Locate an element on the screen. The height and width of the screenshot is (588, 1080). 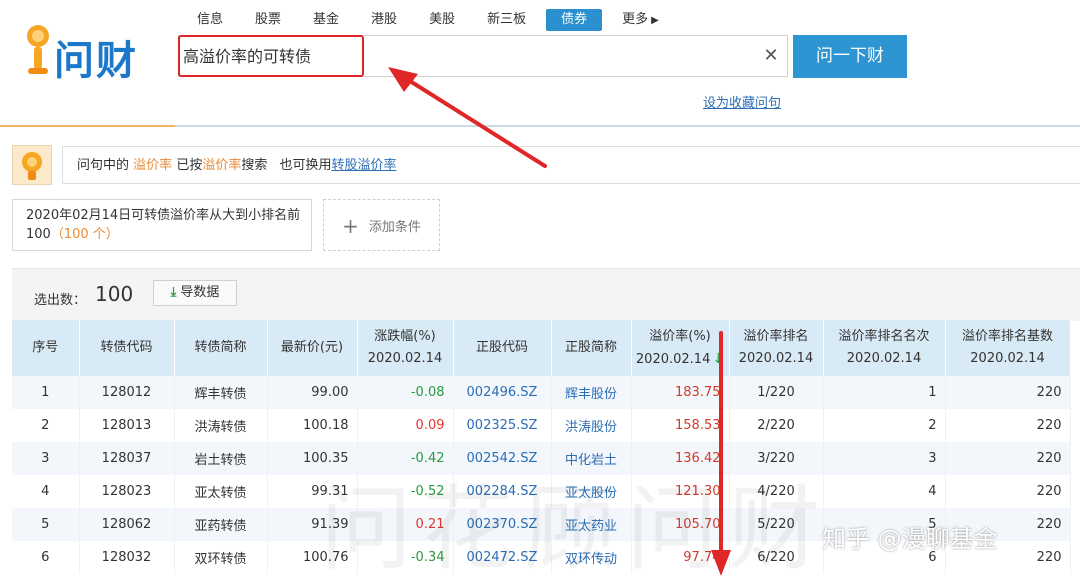
header-label: 正股代码 is located at coordinates (501, 347).